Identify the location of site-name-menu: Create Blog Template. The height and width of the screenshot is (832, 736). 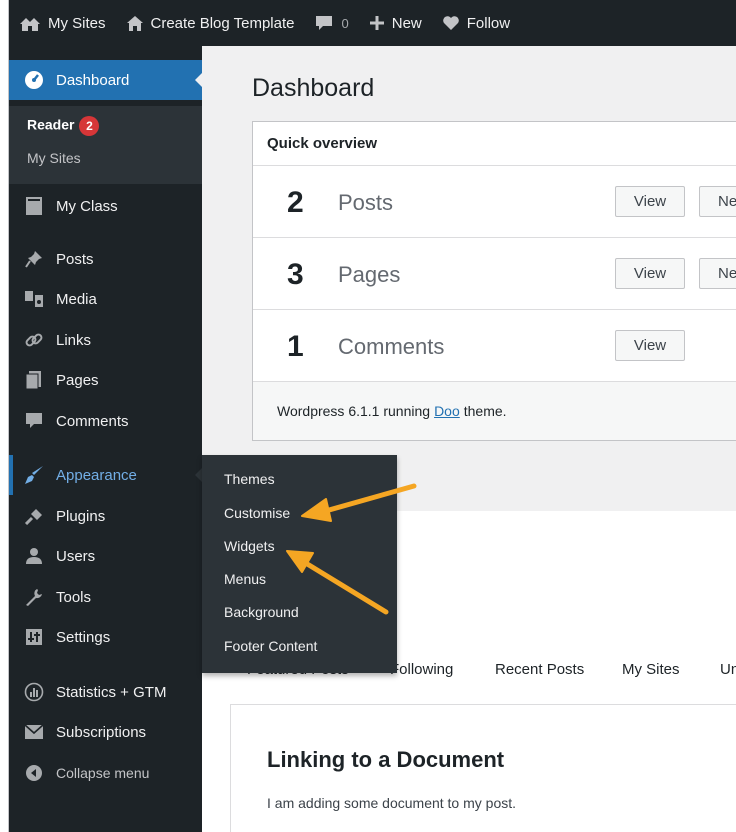
(210, 23).